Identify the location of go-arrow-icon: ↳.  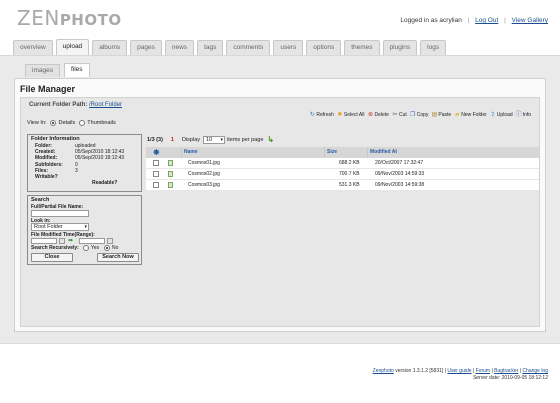
(270, 139).